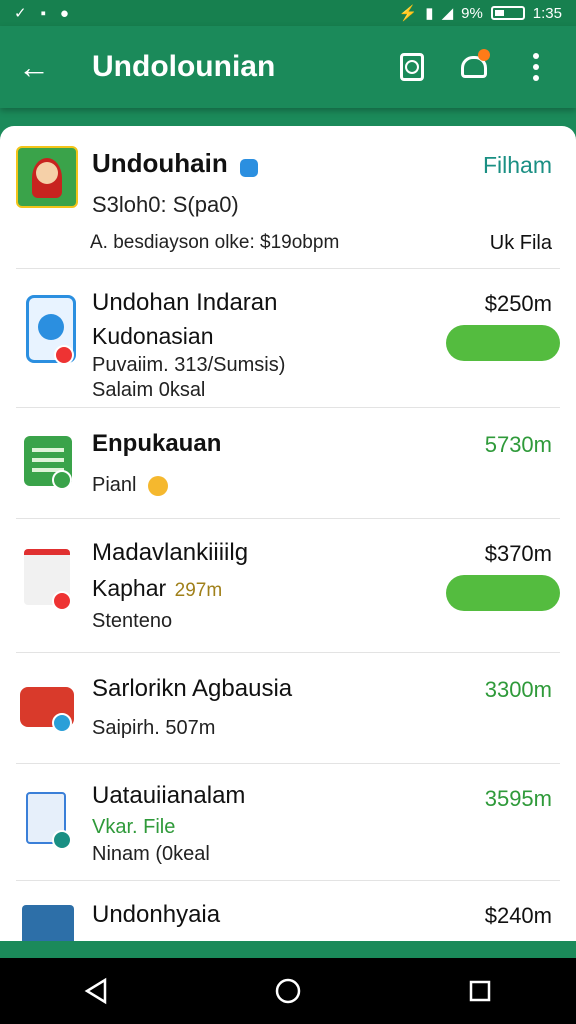 The width and height of the screenshot is (576, 1024). What do you see at coordinates (185, 302) in the screenshot?
I see `item-title: Undohan Indaran` at bounding box center [185, 302].